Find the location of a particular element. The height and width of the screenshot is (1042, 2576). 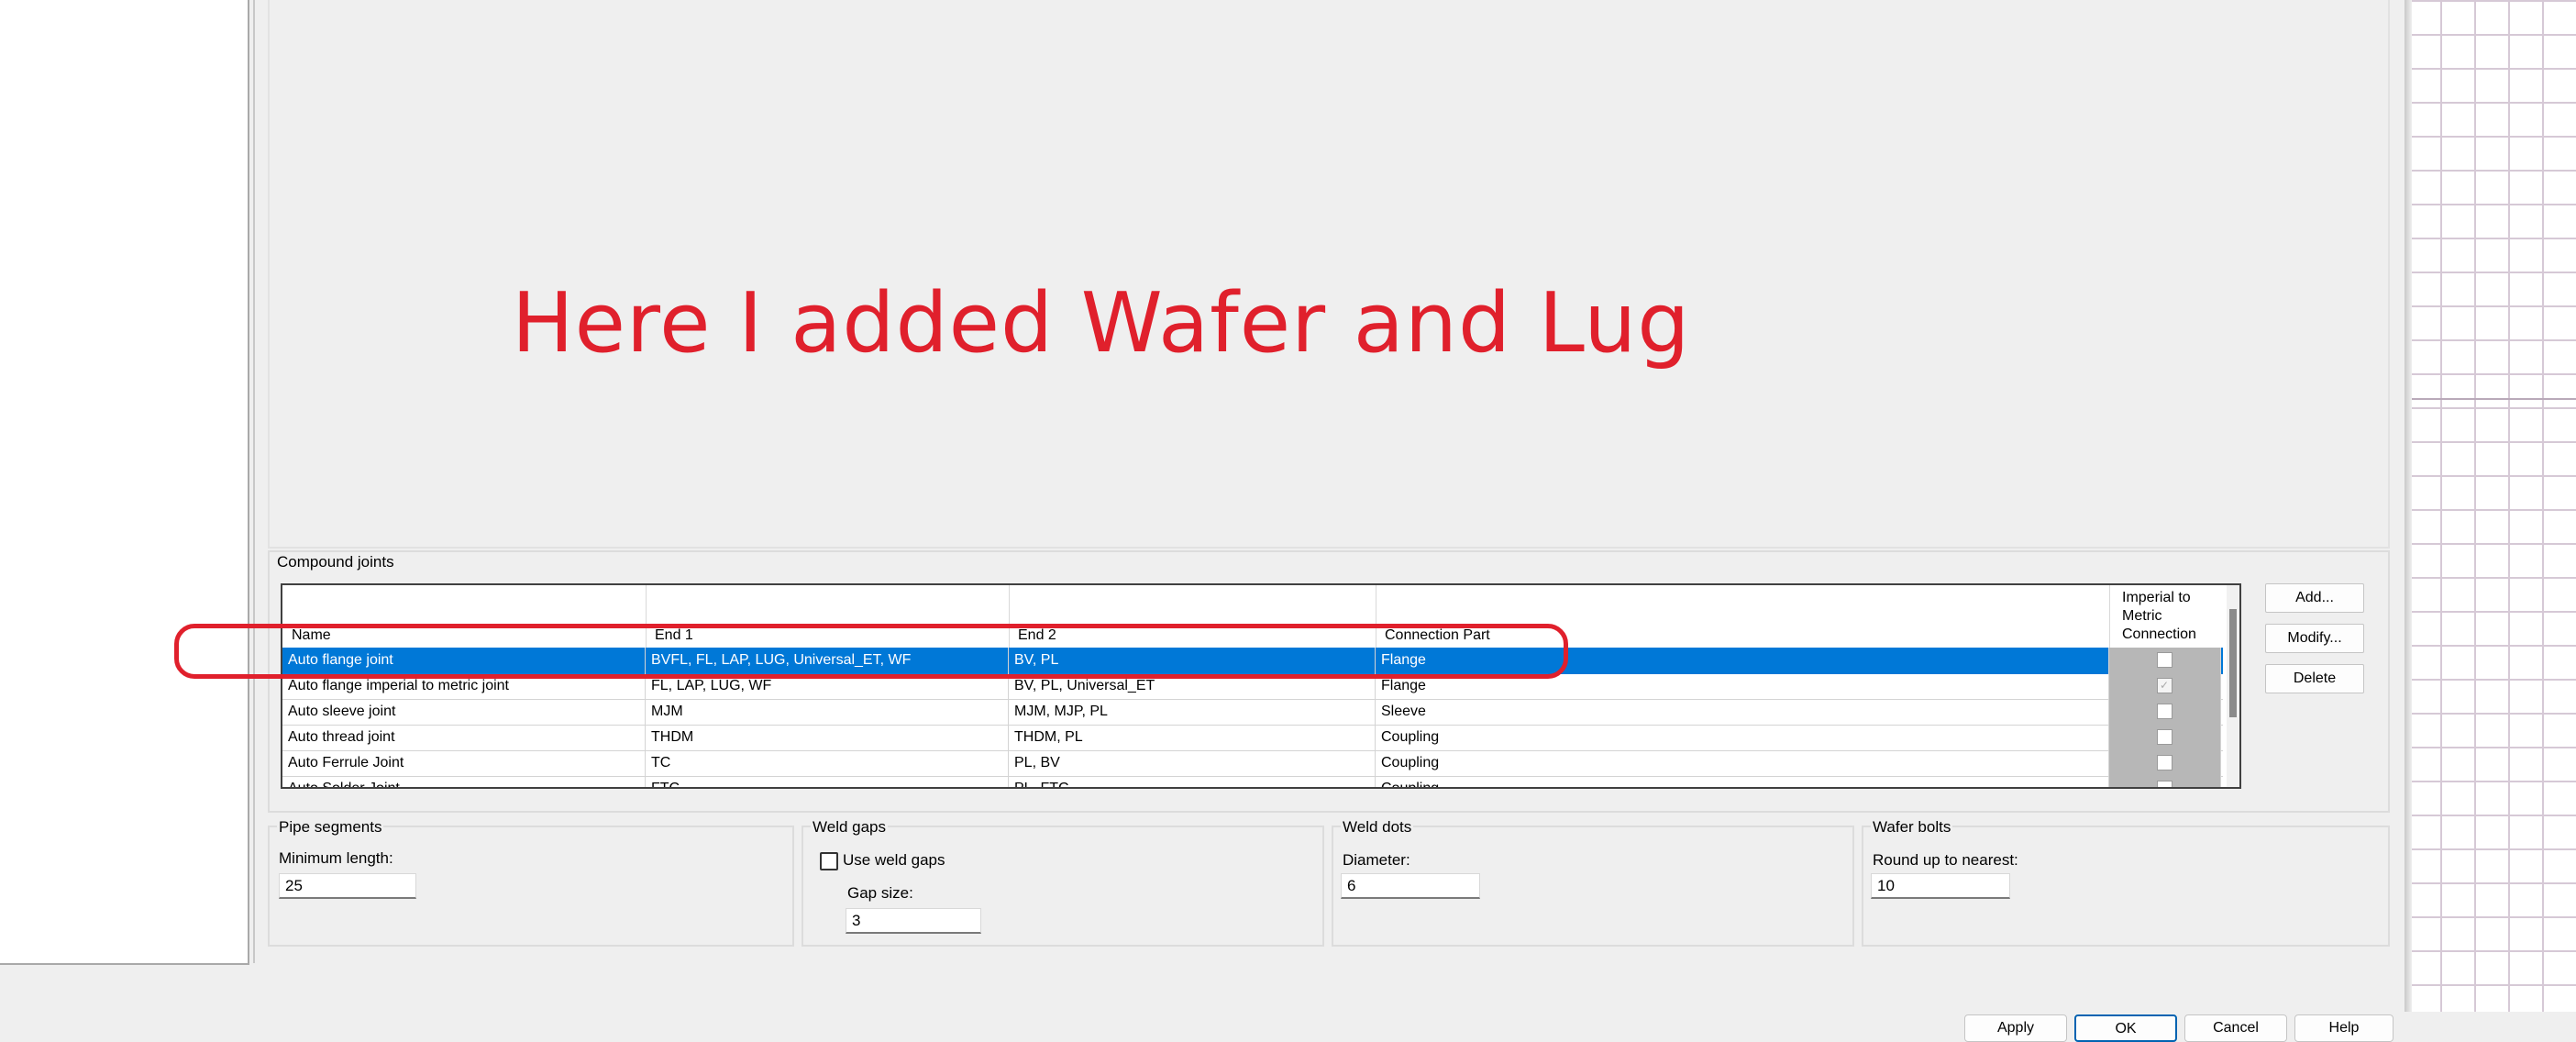

pipe-segments-title: Pipe segments is located at coordinates (330, 828).